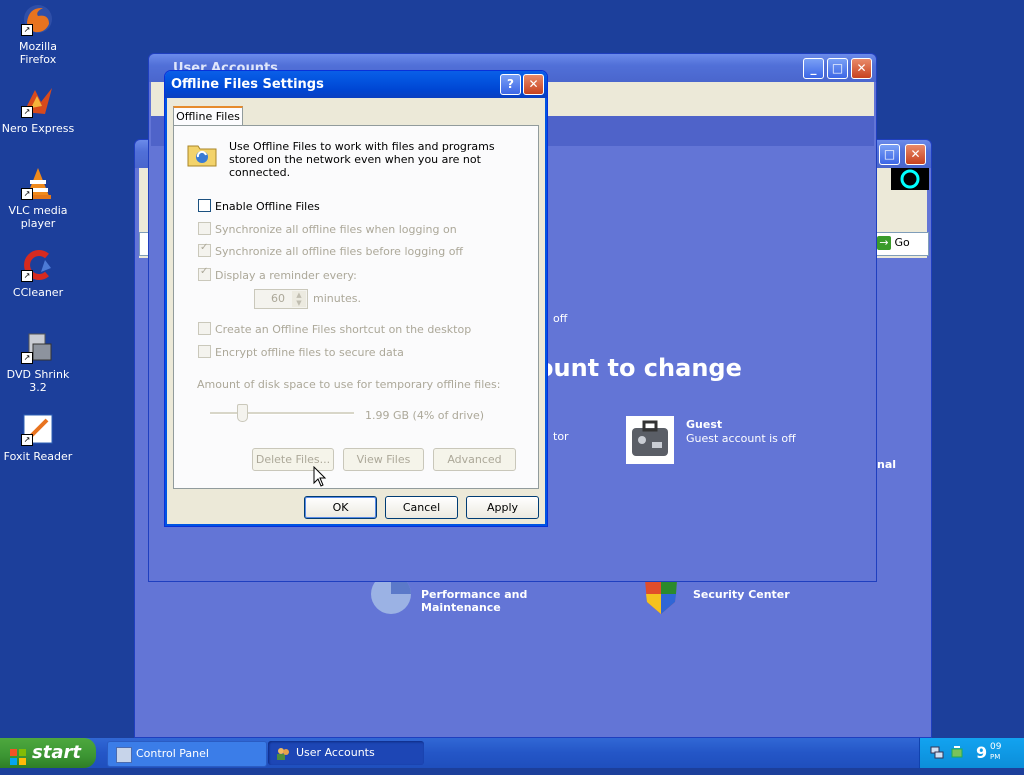 This screenshot has width=1024, height=775. Describe the element at coordinates (502, 507) in the screenshot. I see `apply-button: Apply` at that location.